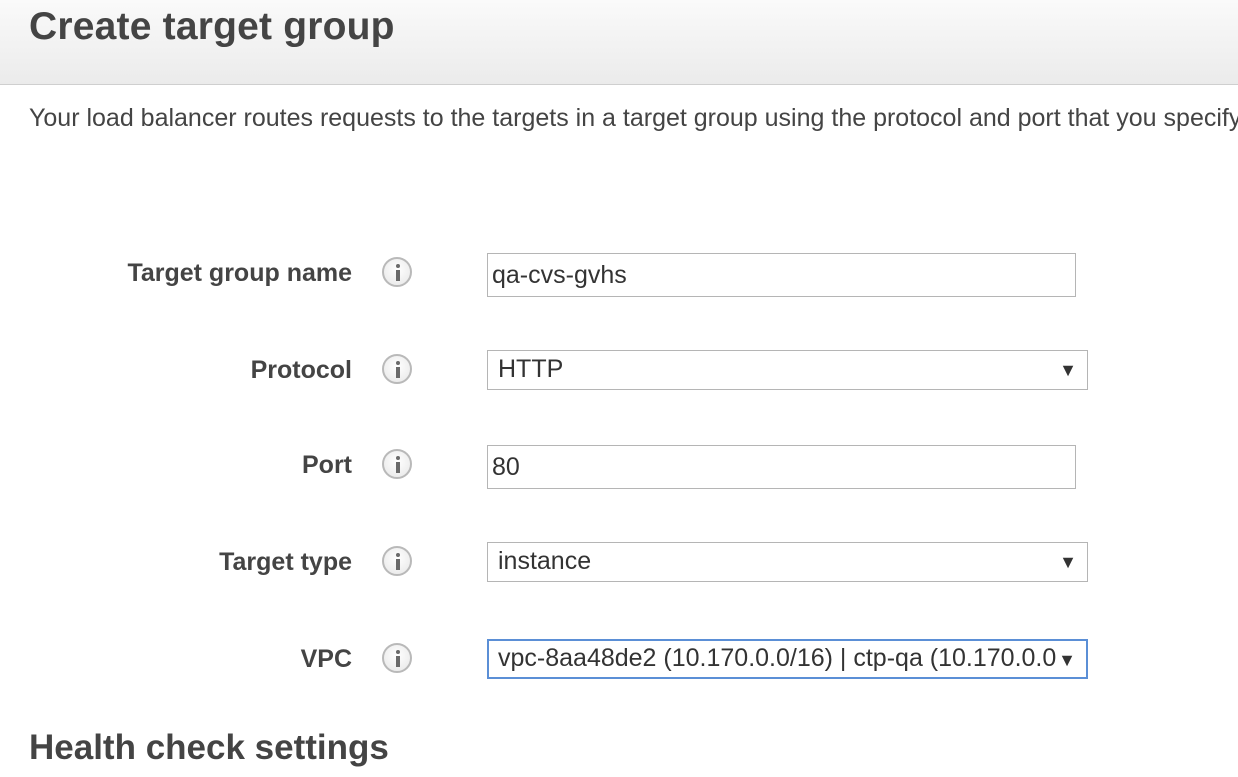 Image resolution: width=1238 pixels, height=777 pixels. I want to click on form-row-target-group-name: Target group name, so click(619, 277).